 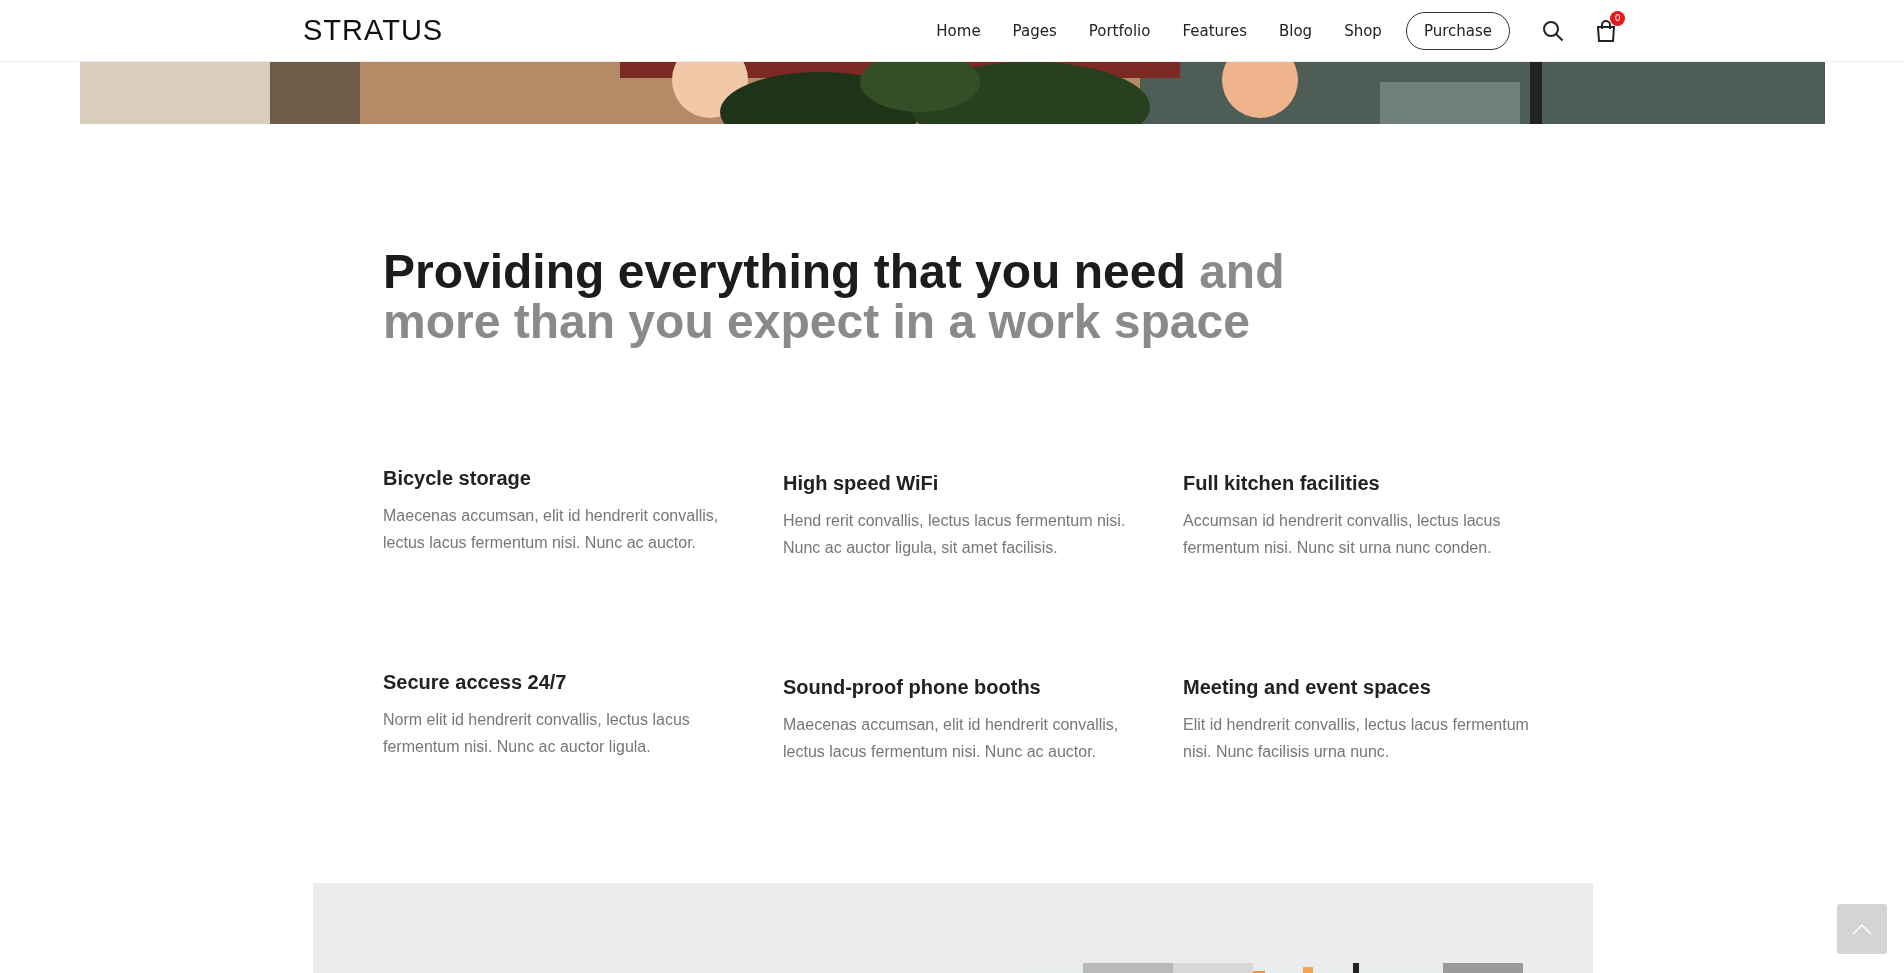 What do you see at coordinates (1282, 483) in the screenshot?
I see `feature-title: Full kitchen facilities` at bounding box center [1282, 483].